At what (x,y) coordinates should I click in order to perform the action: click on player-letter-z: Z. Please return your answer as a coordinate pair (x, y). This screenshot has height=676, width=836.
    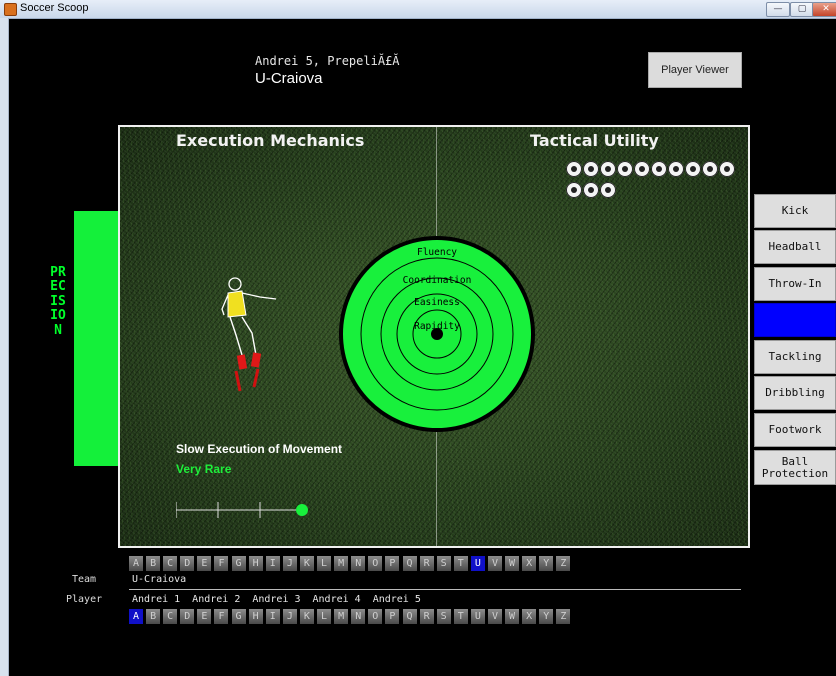
    Looking at the image, I should click on (563, 616).